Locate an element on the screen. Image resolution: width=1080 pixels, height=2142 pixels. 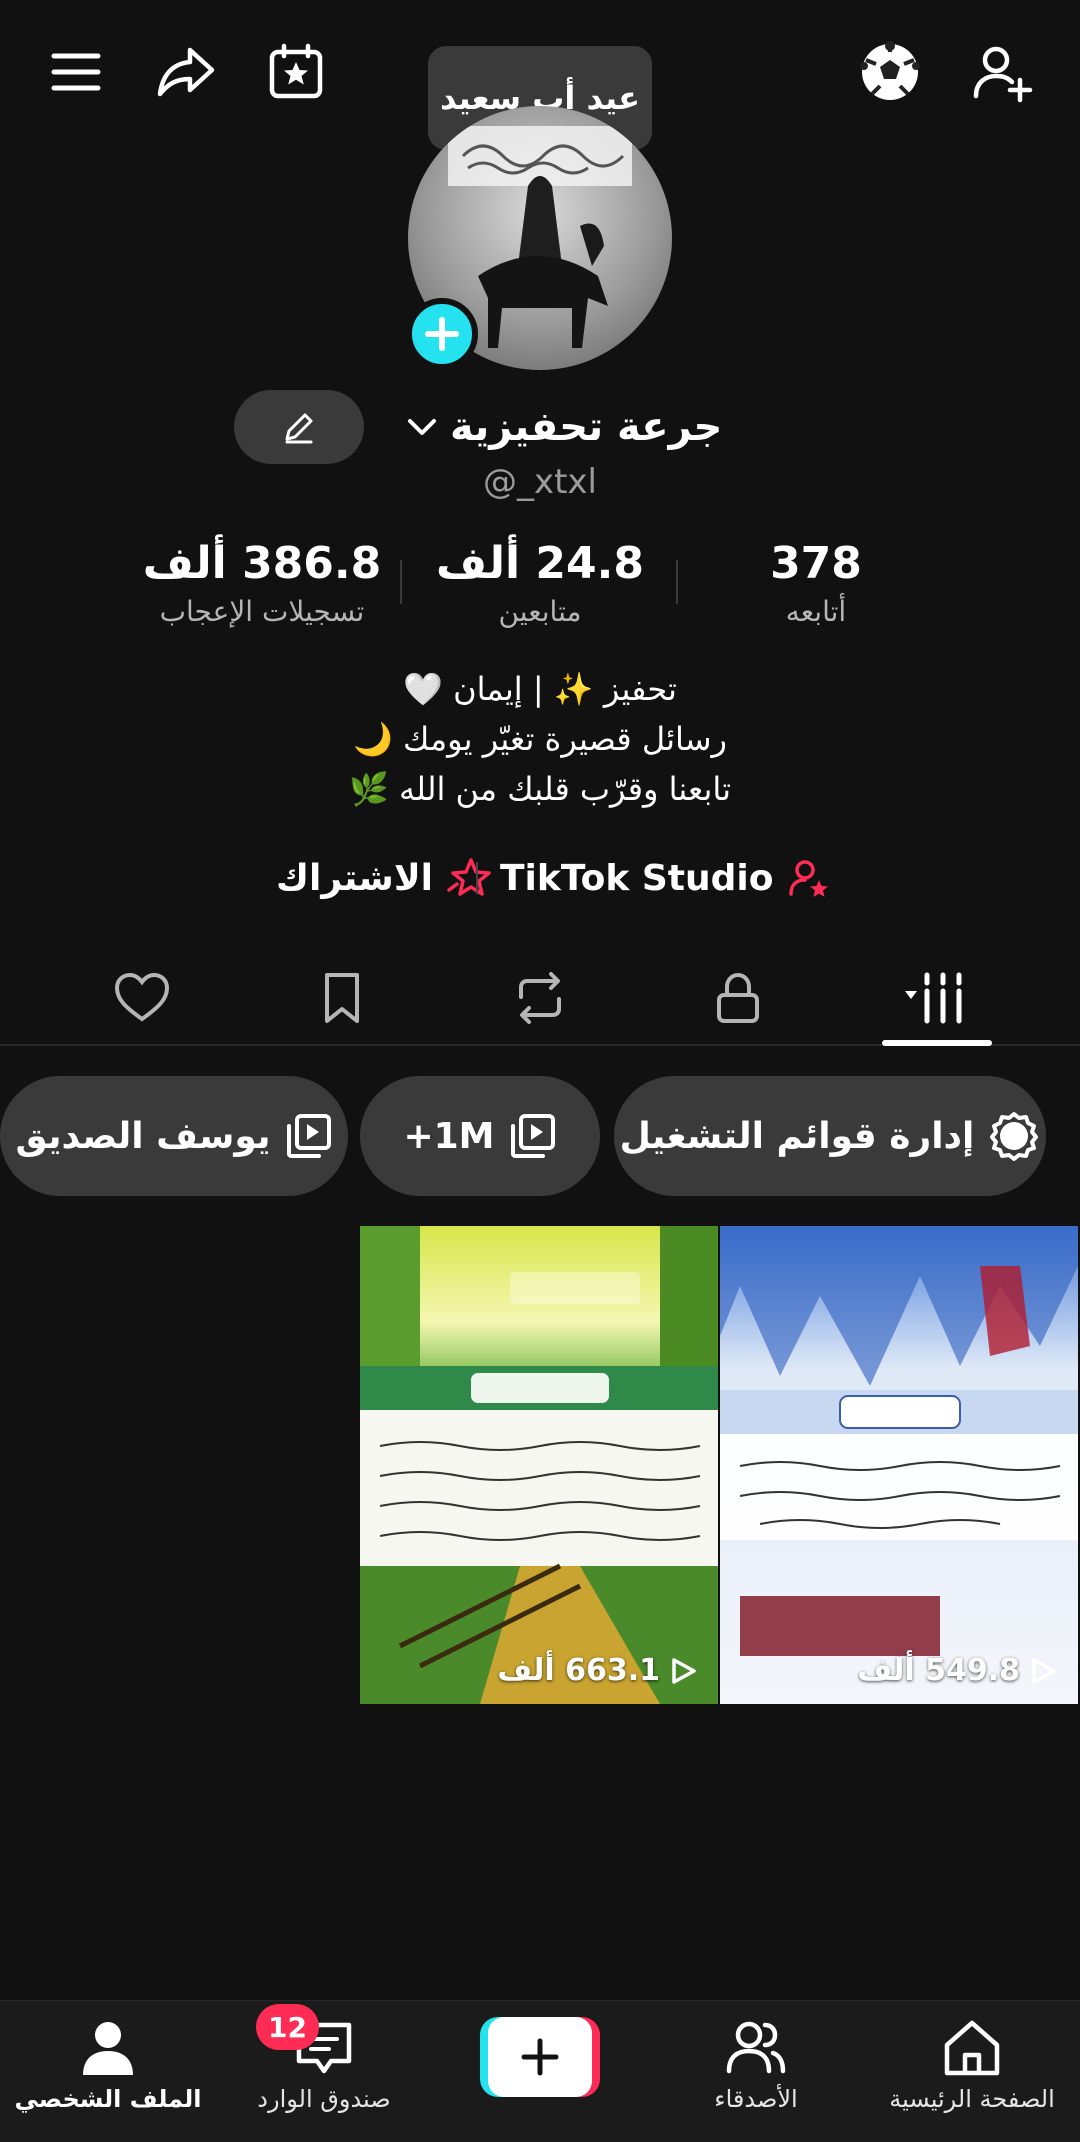
video-views-count: 549.8 ألف is located at coordinates (938, 1670).